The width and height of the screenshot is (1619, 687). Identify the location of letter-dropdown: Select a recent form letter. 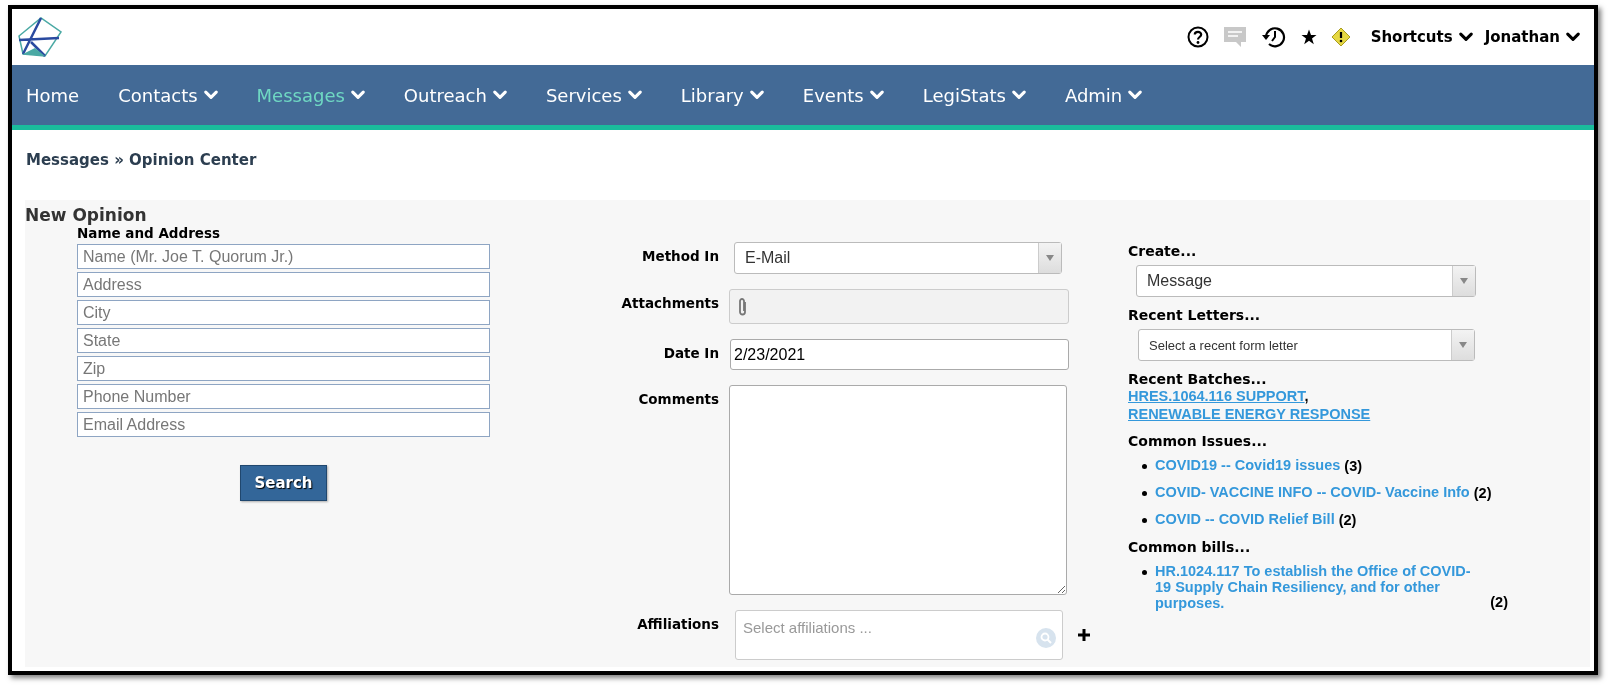
(1306, 345).